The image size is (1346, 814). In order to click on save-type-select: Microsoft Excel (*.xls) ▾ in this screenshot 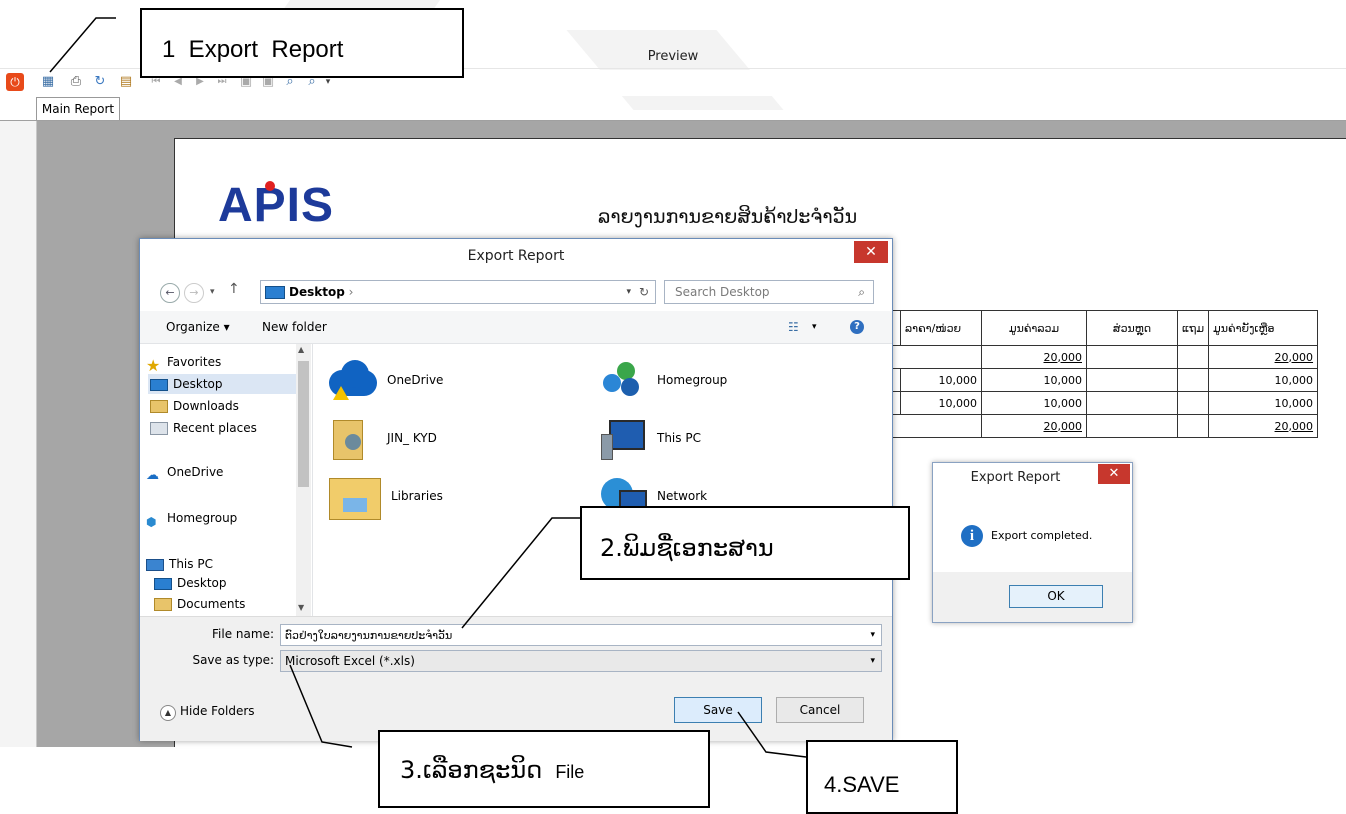, I will do `click(581, 661)`.